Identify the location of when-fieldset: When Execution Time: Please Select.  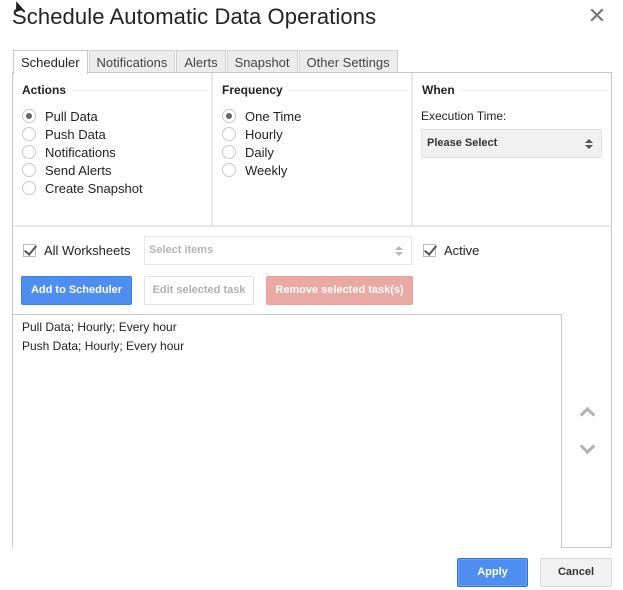
(512, 149).